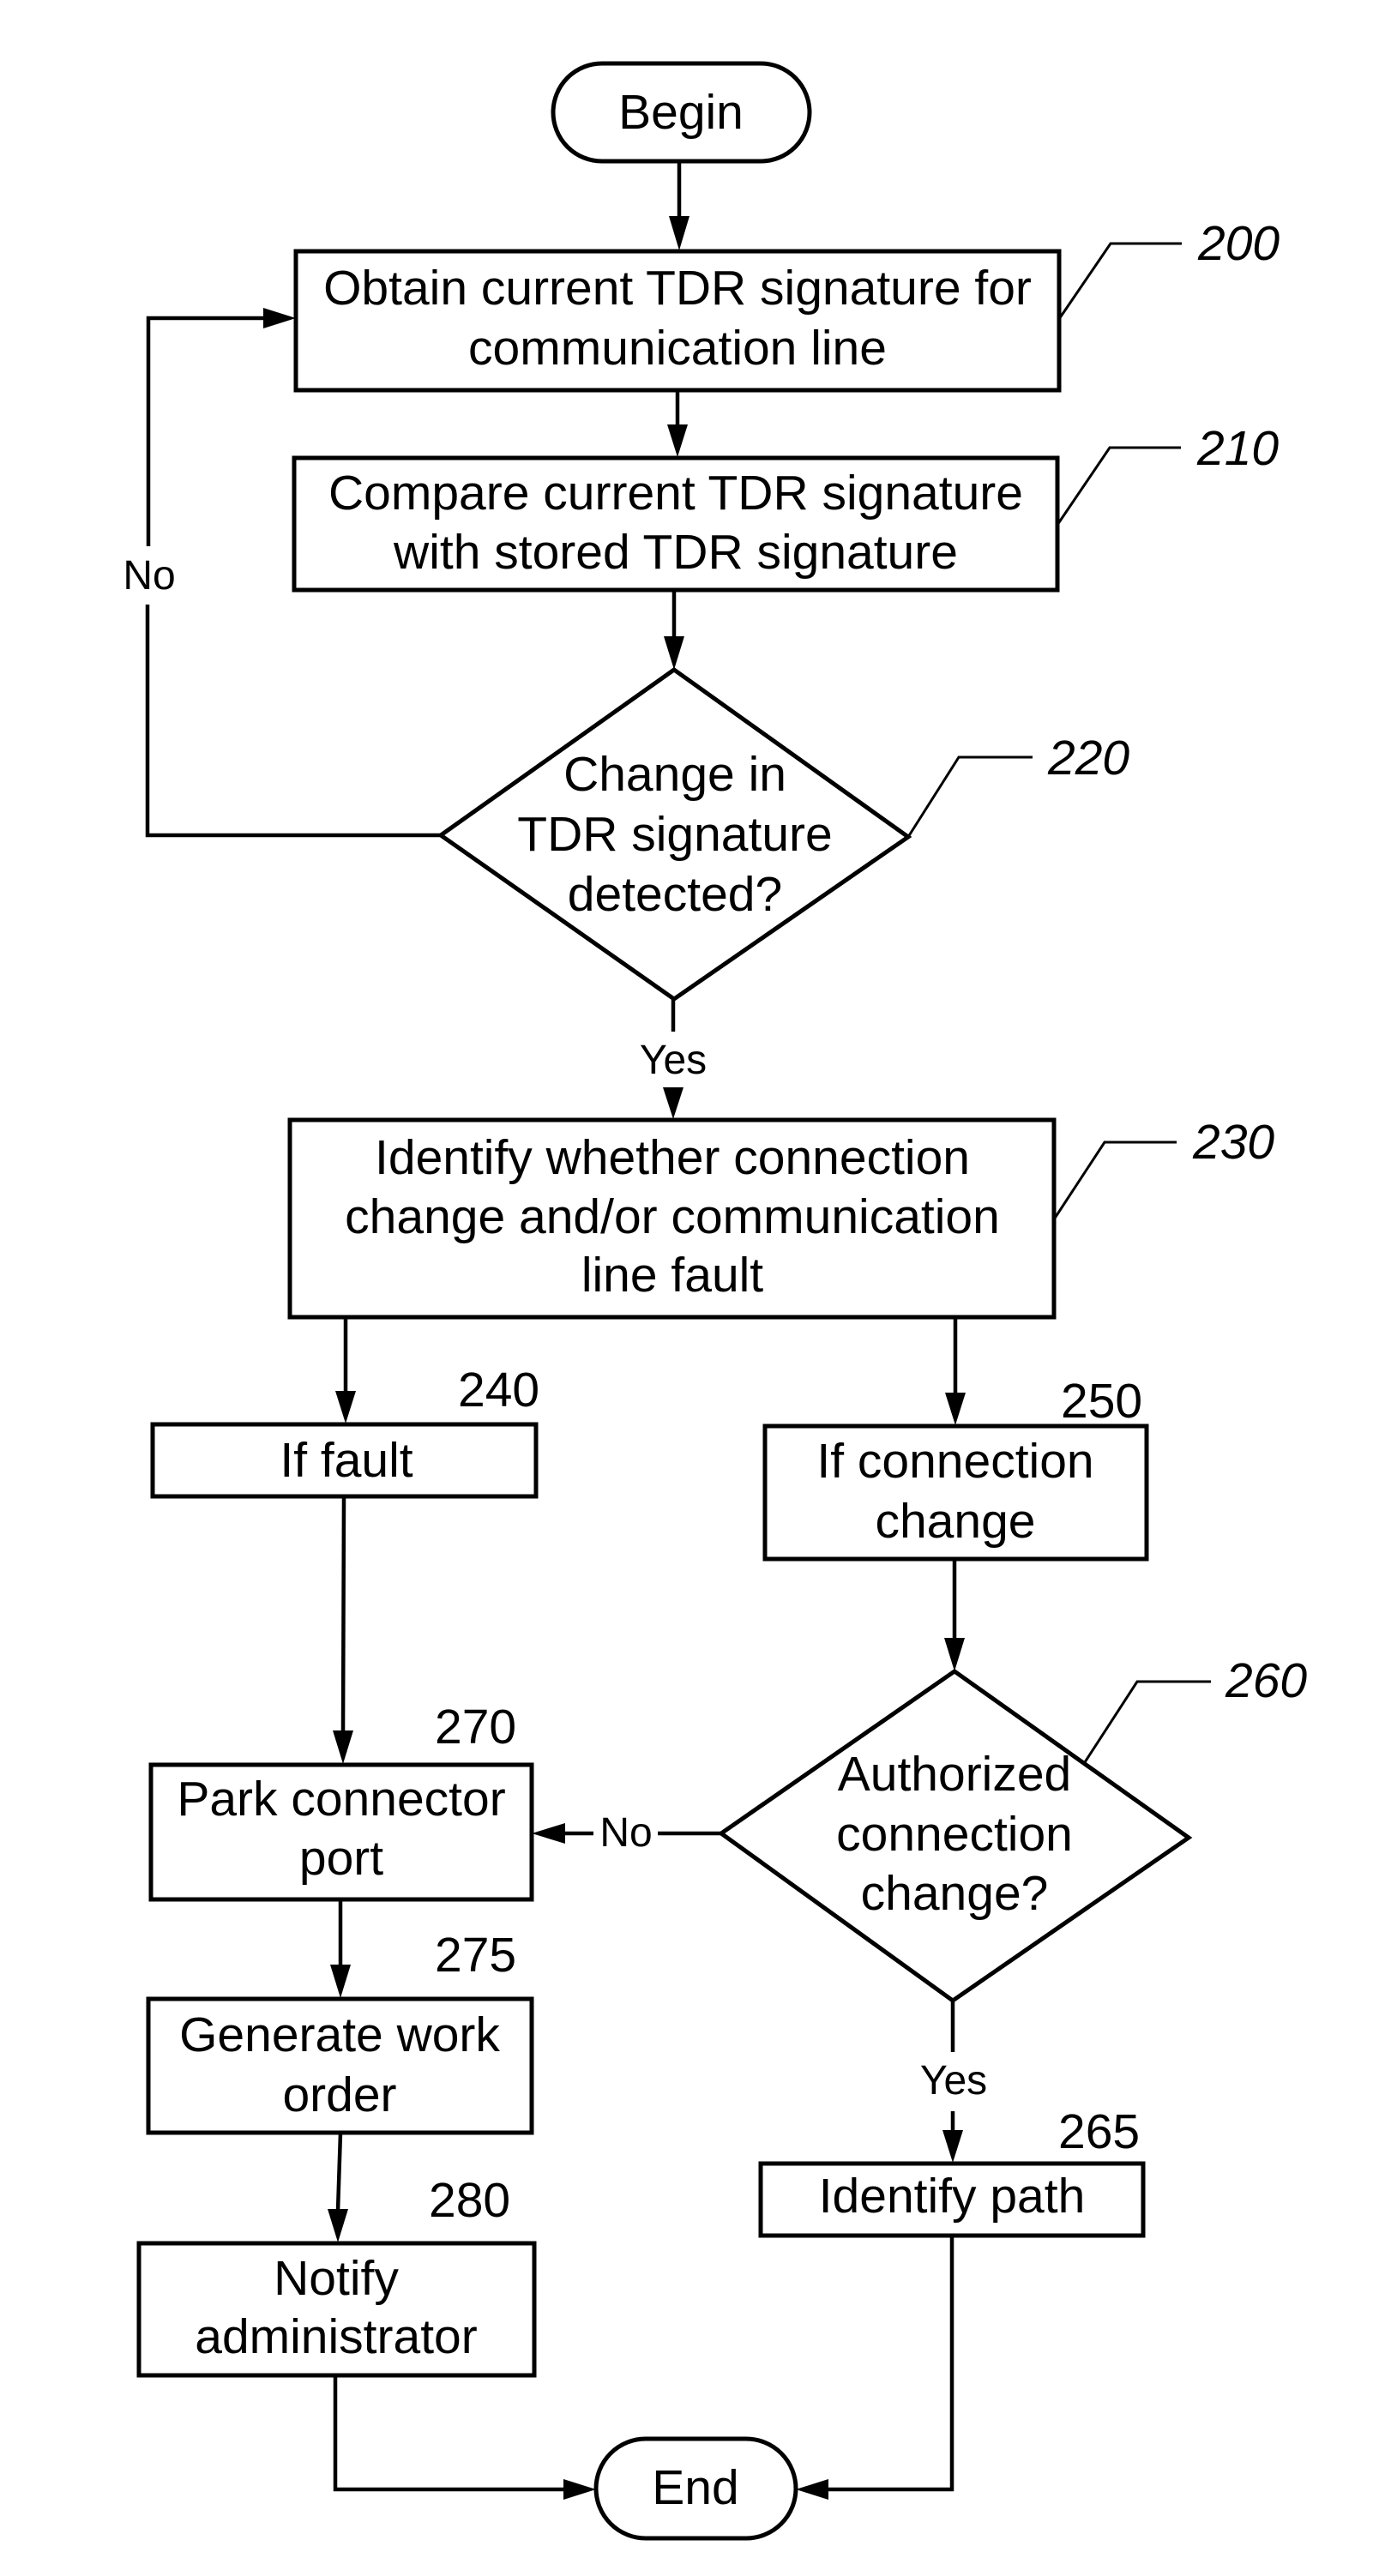 The height and width of the screenshot is (2576, 1379). Describe the element at coordinates (336, 2278) in the screenshot. I see `process-text-line: Notify` at that location.